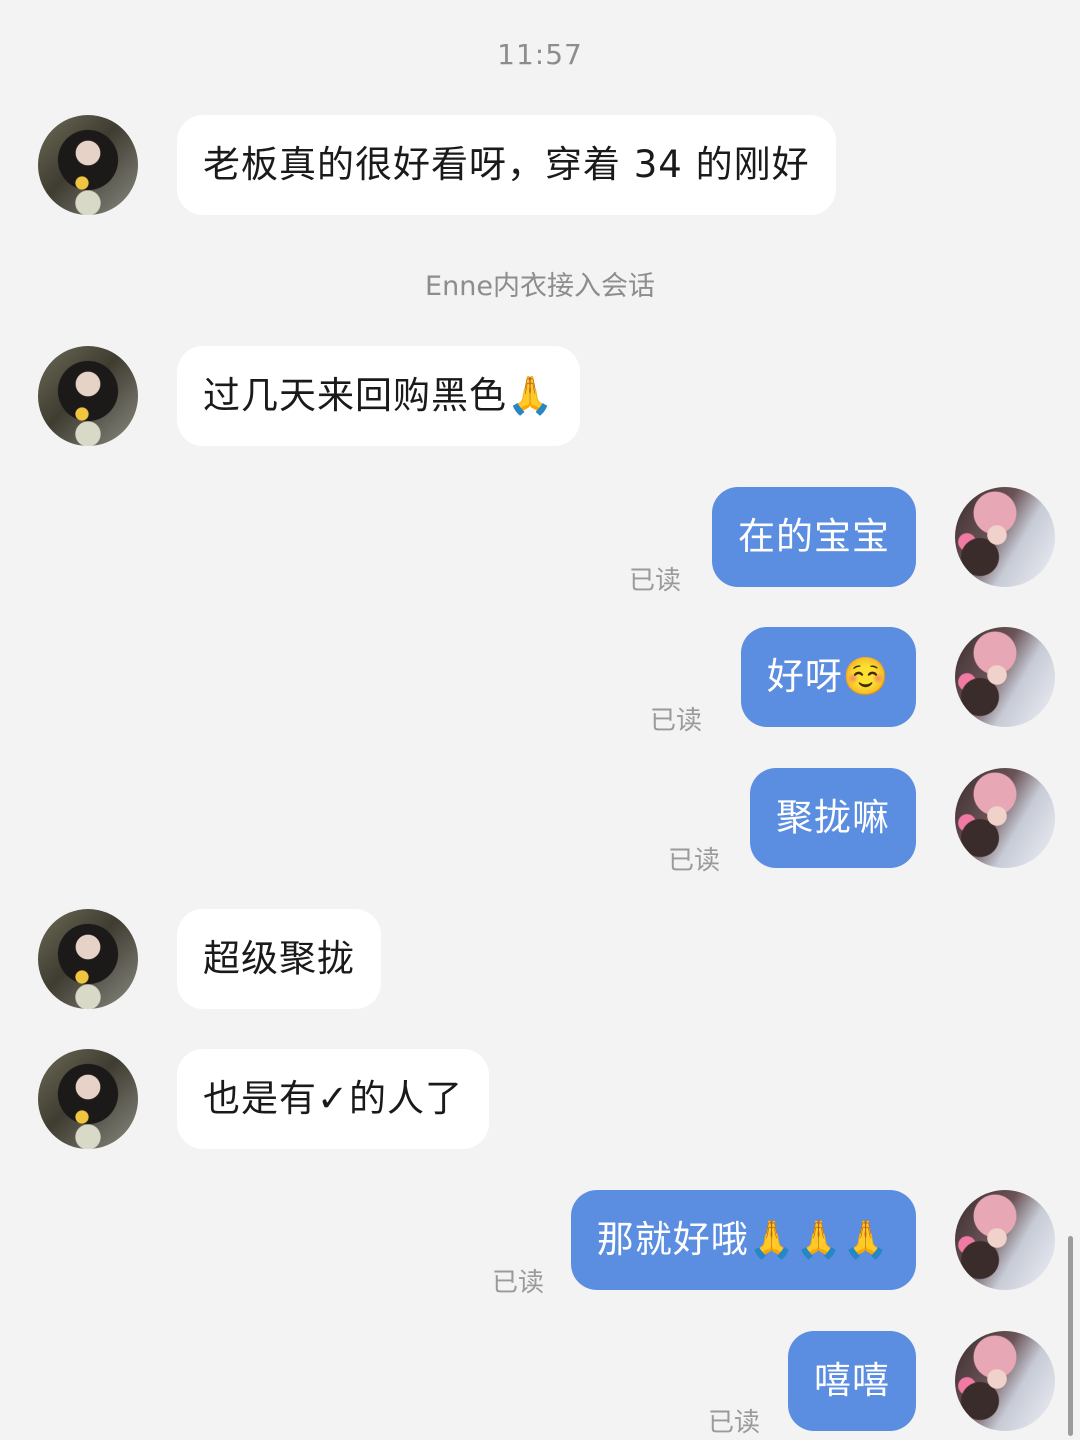  Describe the element at coordinates (852, 1381) in the screenshot. I see `message-bubble-outgoing: 嘻嘻` at that location.